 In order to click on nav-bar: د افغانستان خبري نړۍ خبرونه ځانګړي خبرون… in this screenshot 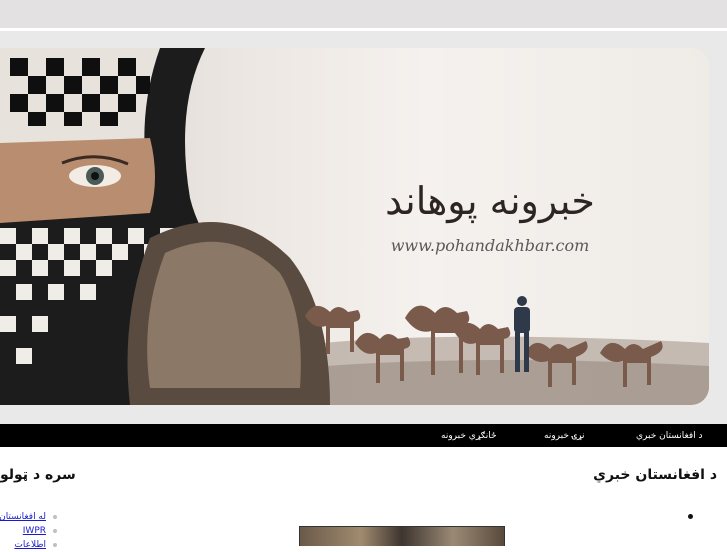, I will do `click(363, 435)`.